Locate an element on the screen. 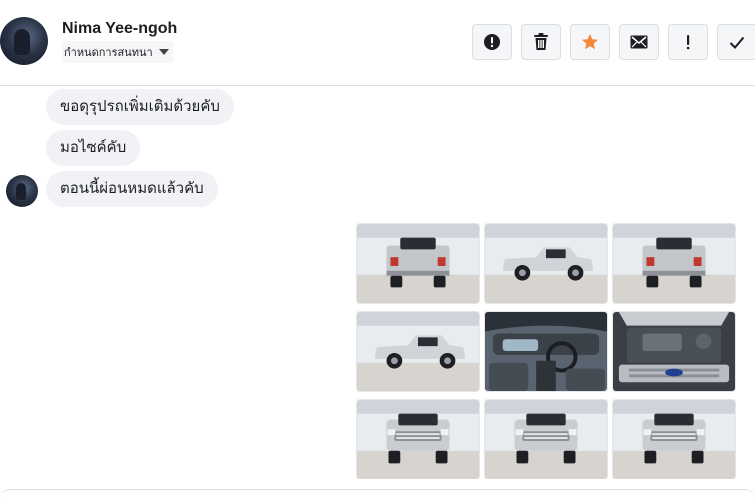 The image size is (755, 499). mark-spam-button is located at coordinates (492, 42).